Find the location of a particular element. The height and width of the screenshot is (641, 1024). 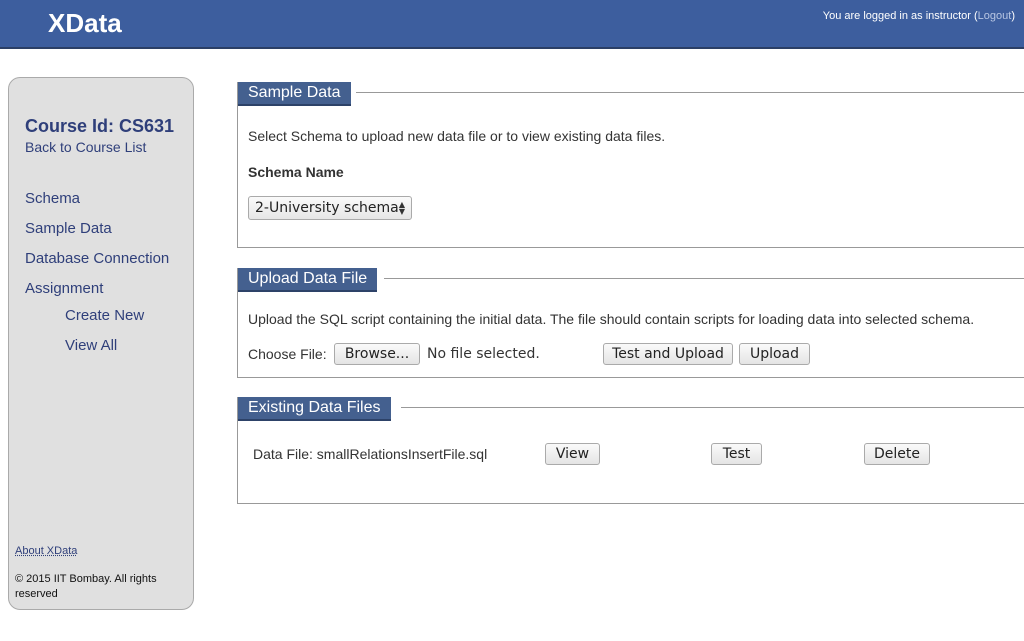

sidebar-item-sample-data: Sample Data is located at coordinates (68, 228).